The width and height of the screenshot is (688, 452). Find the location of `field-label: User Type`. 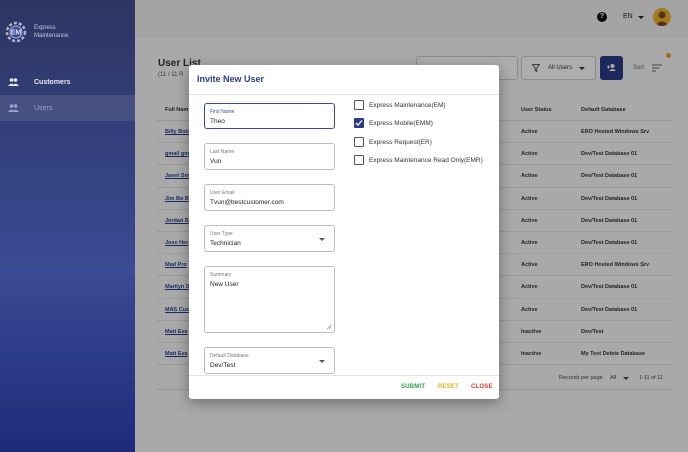

field-label: User Type is located at coordinates (221, 234).